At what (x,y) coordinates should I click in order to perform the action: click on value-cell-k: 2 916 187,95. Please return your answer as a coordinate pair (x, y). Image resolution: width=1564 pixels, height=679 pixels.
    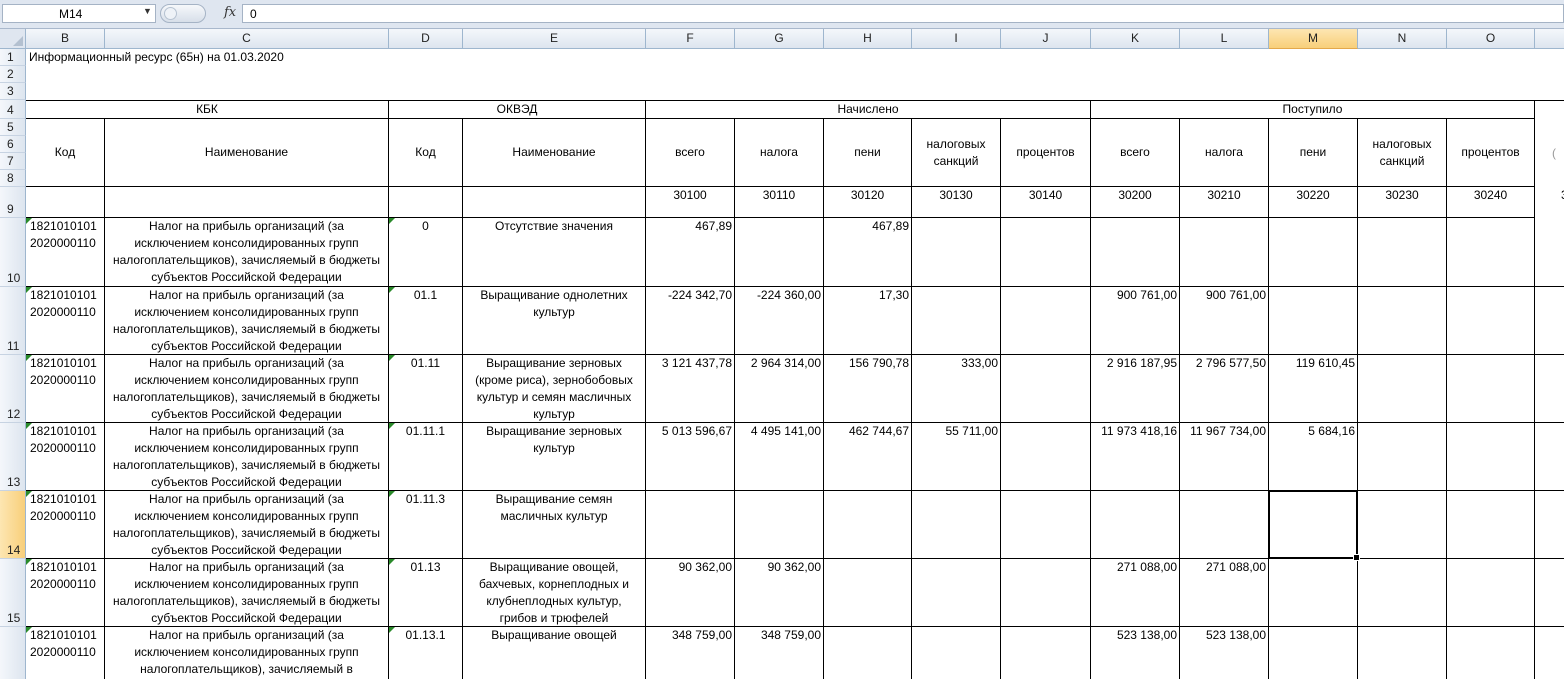
    Looking at the image, I should click on (1135, 389).